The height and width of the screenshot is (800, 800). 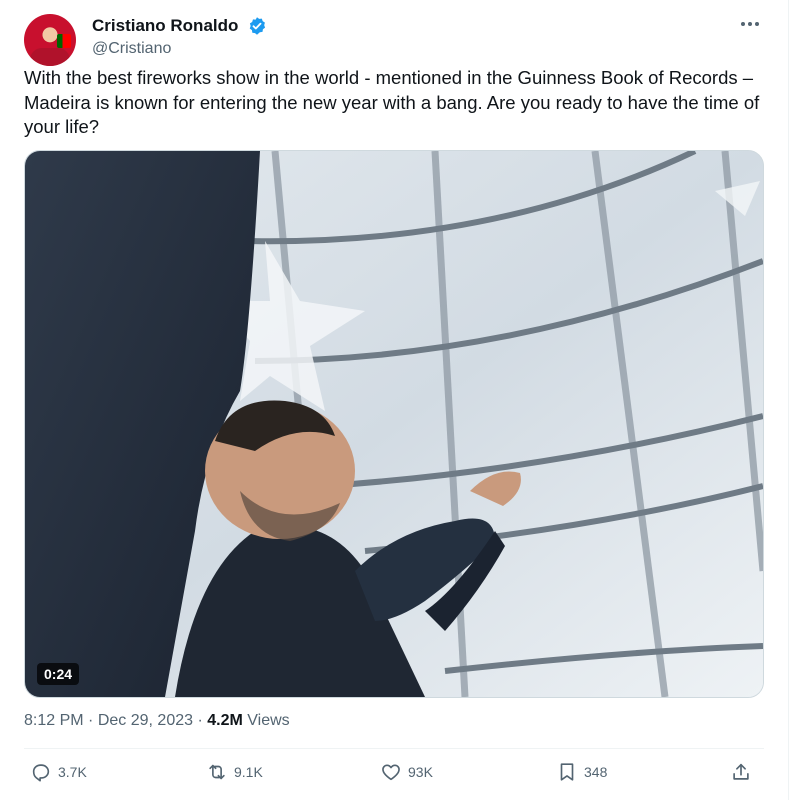 What do you see at coordinates (225, 720) in the screenshot?
I see `views-count: 4.2M` at bounding box center [225, 720].